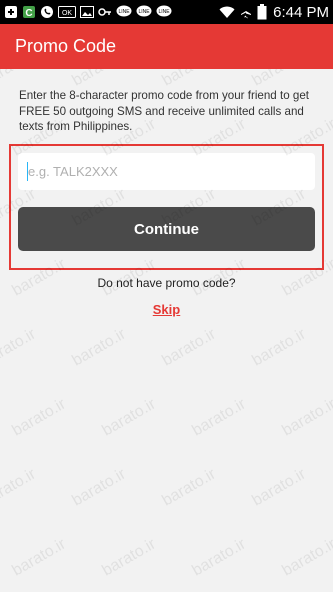  What do you see at coordinates (166, 171) in the screenshot?
I see `promo-code-input` at bounding box center [166, 171].